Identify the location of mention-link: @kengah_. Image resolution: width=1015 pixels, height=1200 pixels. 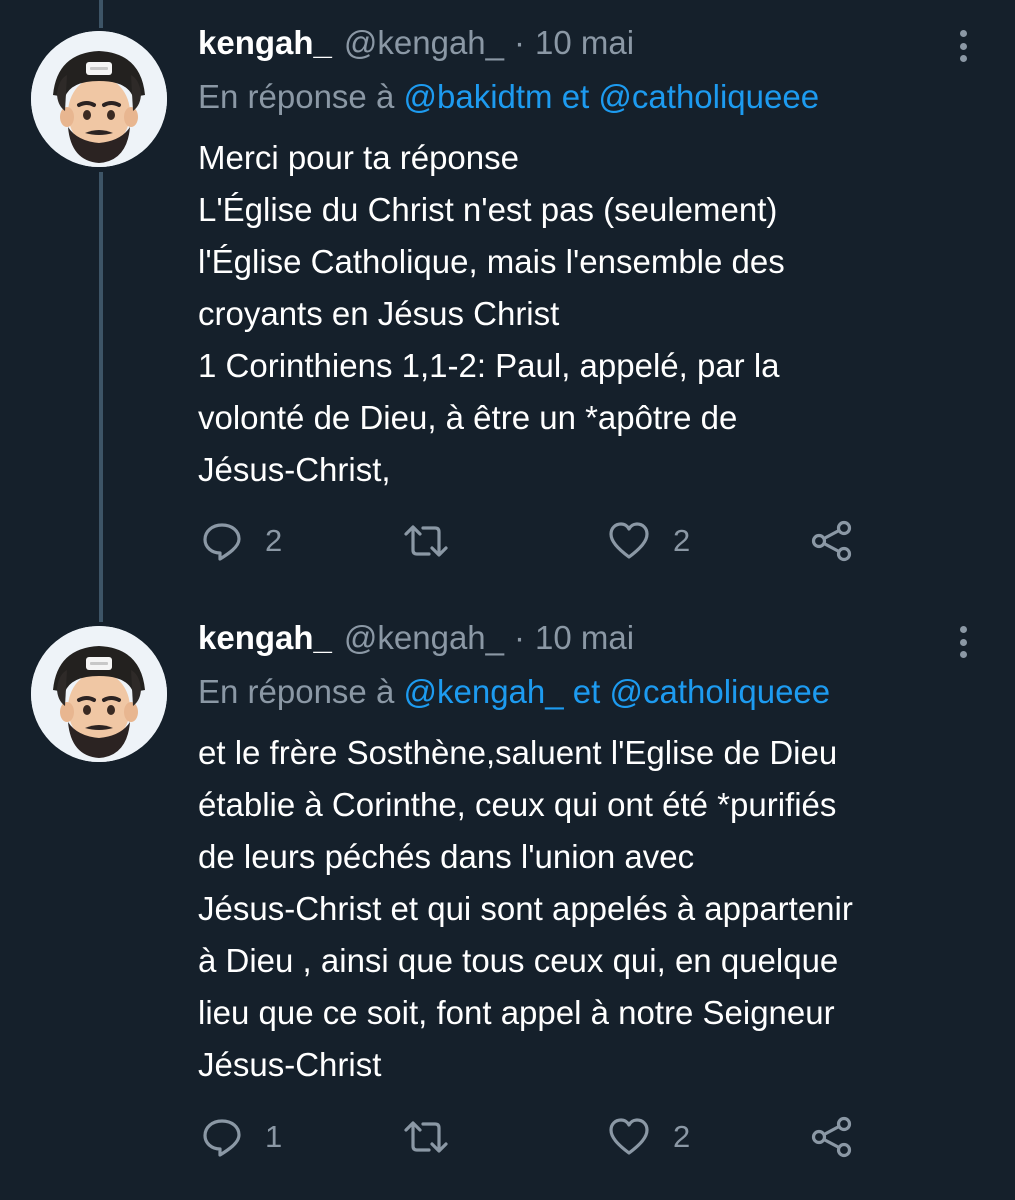
(483, 691).